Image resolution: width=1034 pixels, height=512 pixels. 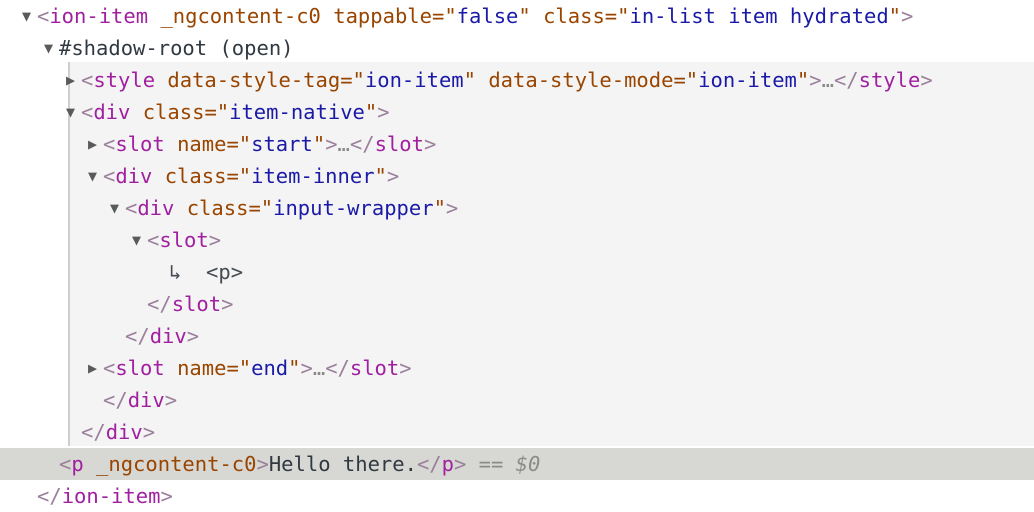 What do you see at coordinates (353, 208) in the screenshot?
I see `attribute-value: input-wrapper` at bounding box center [353, 208].